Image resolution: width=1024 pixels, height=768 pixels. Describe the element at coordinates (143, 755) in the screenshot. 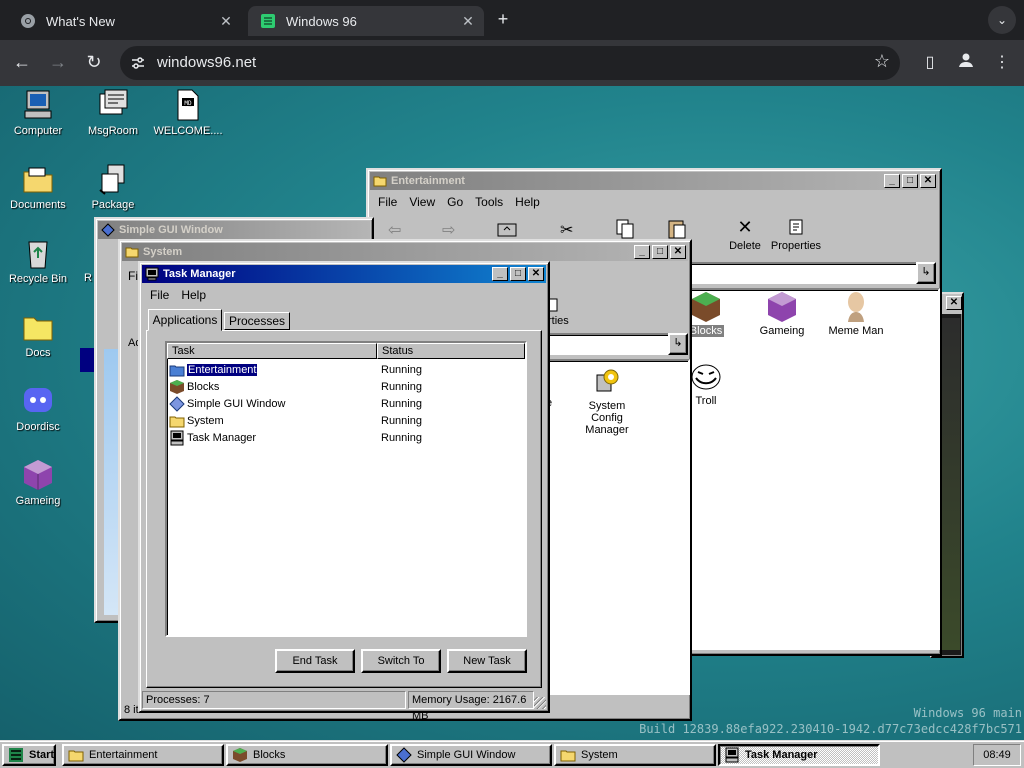

I see `taskbar-button-entertainment: Entertainment` at that location.